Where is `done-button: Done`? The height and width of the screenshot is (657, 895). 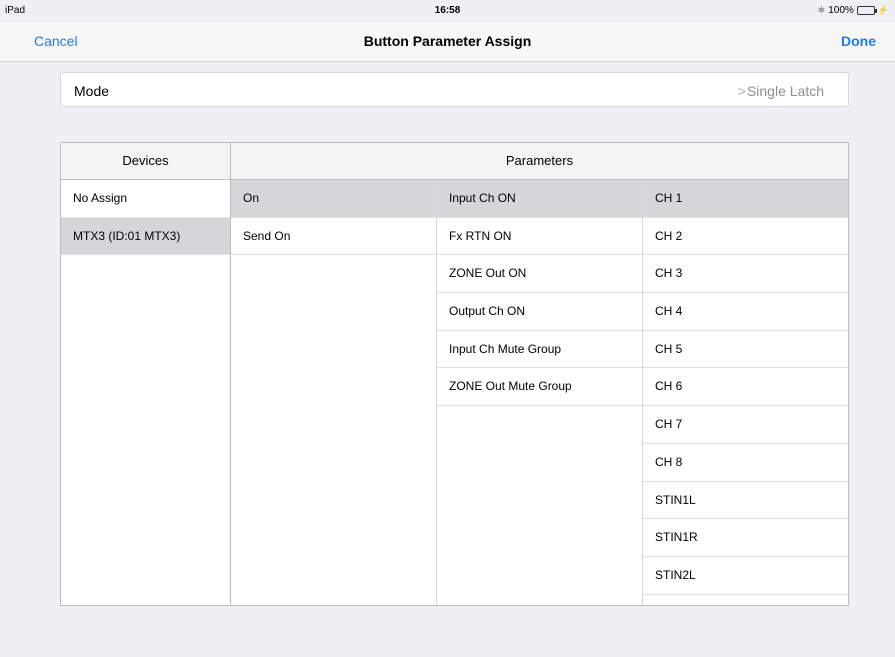 done-button: Done is located at coordinates (858, 41).